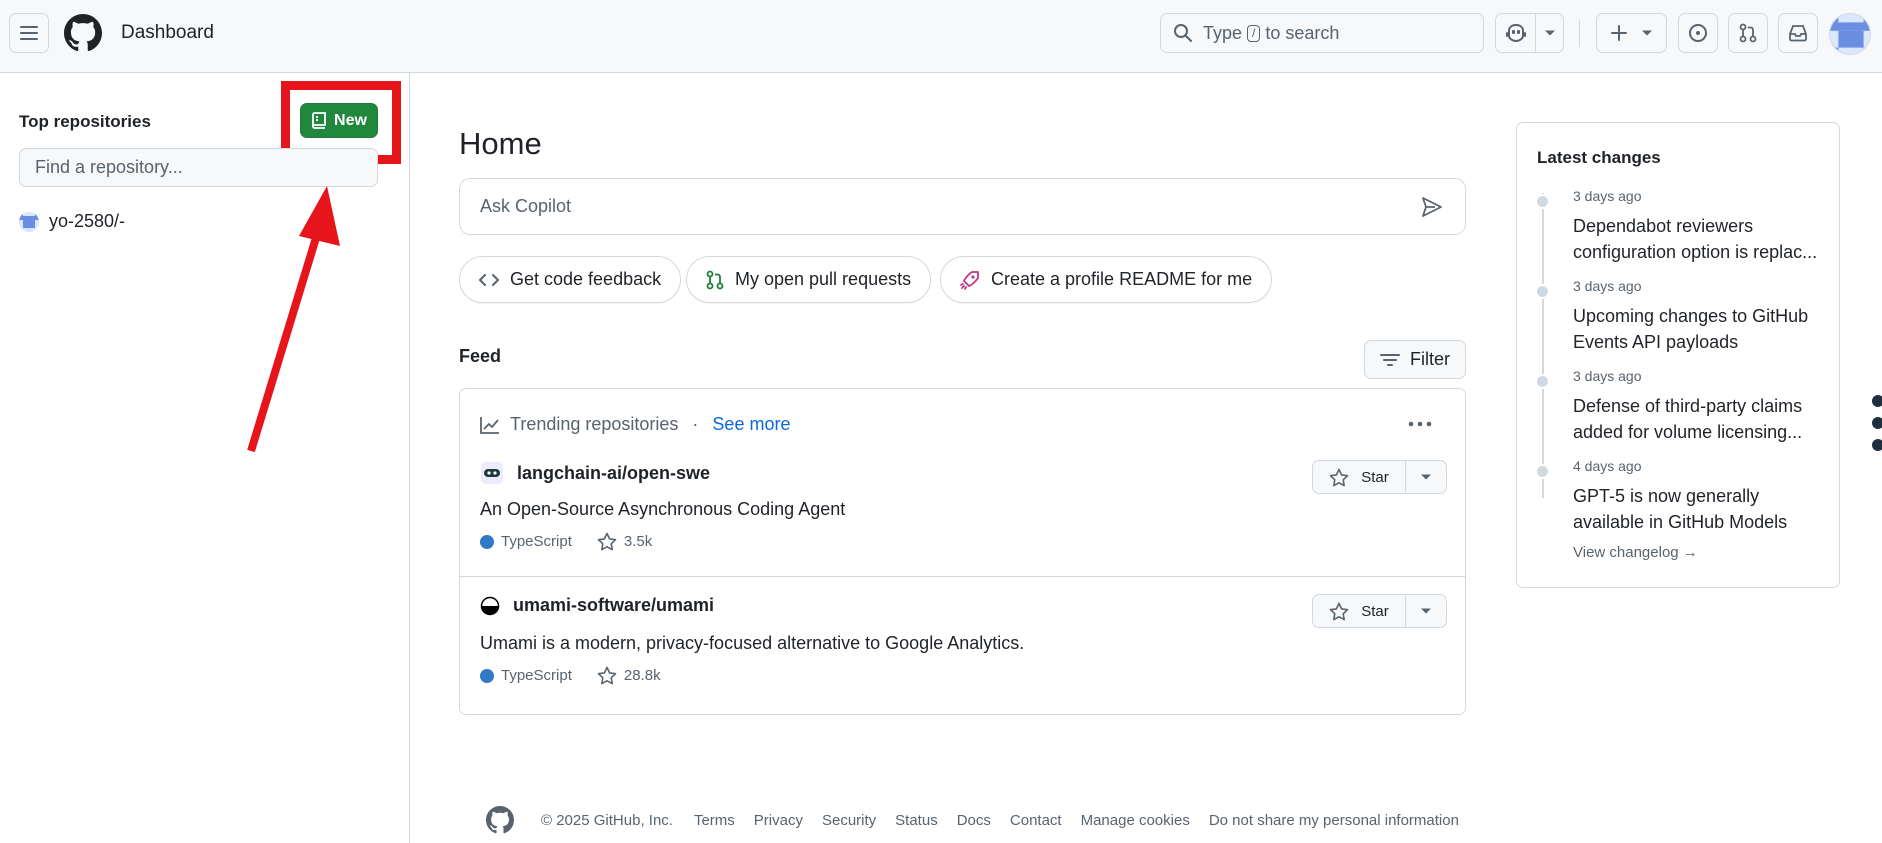 The width and height of the screenshot is (1882, 843). Describe the element at coordinates (1036, 820) in the screenshot. I see `footer-link-contact: Contact` at that location.